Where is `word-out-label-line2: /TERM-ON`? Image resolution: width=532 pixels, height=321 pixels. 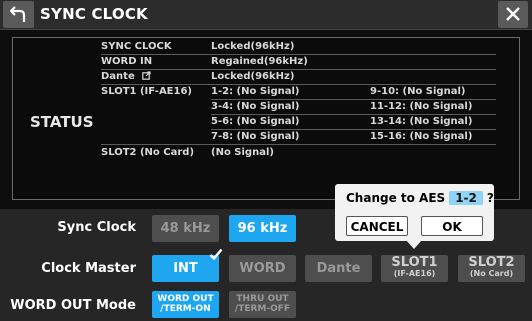
word-out-label-line2: /TERM-ON is located at coordinates (185, 309).